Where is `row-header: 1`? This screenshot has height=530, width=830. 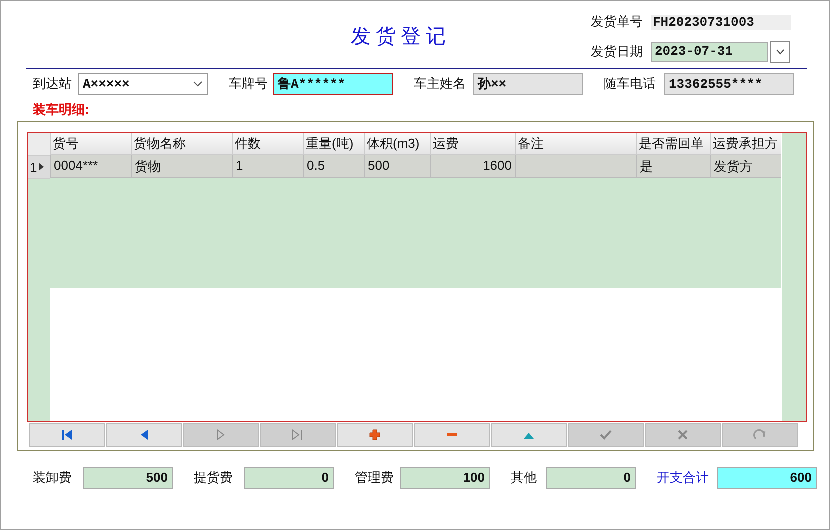
row-header: 1 is located at coordinates (39, 167).